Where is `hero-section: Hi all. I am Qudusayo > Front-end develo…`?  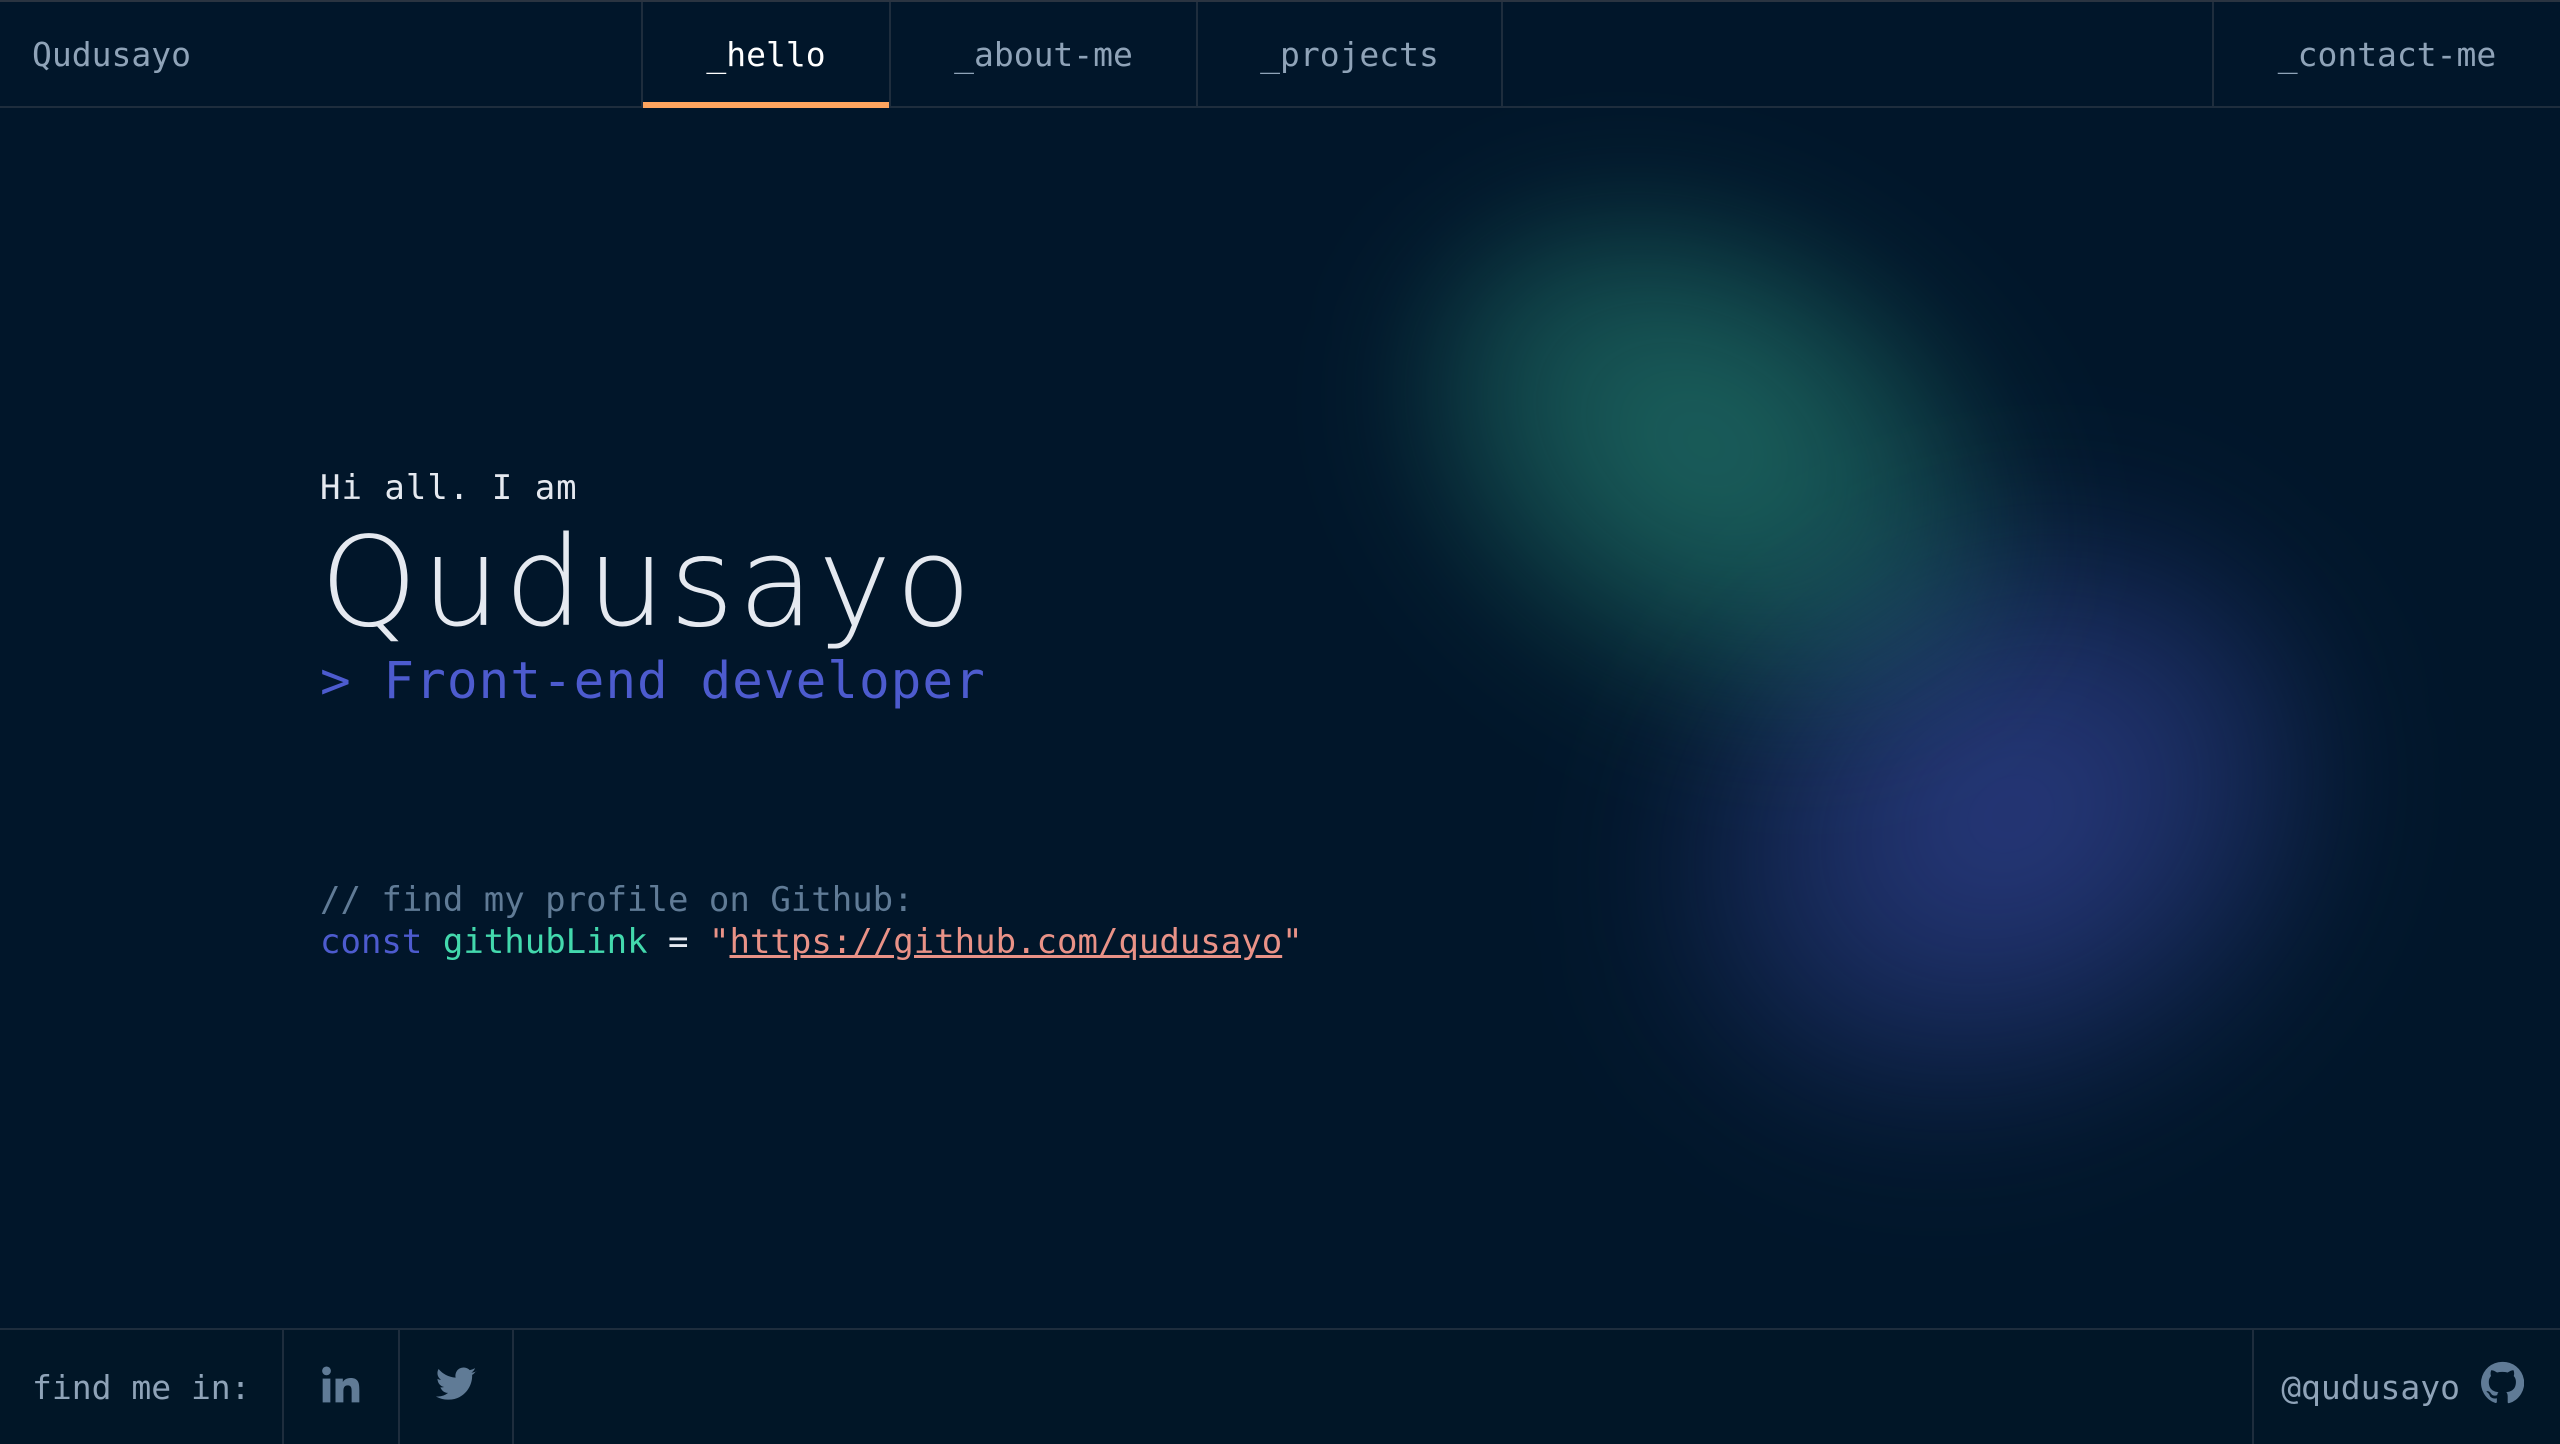
hero-section: Hi all. I am Qudusayo > Front-end develo… is located at coordinates (653, 589).